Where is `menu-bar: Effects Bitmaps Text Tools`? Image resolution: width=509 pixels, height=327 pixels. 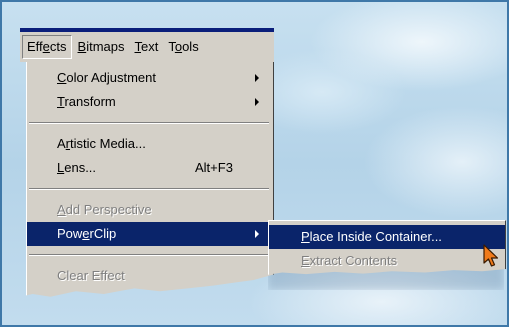 menu-bar: Effects Bitmaps Text Tools is located at coordinates (147, 47).